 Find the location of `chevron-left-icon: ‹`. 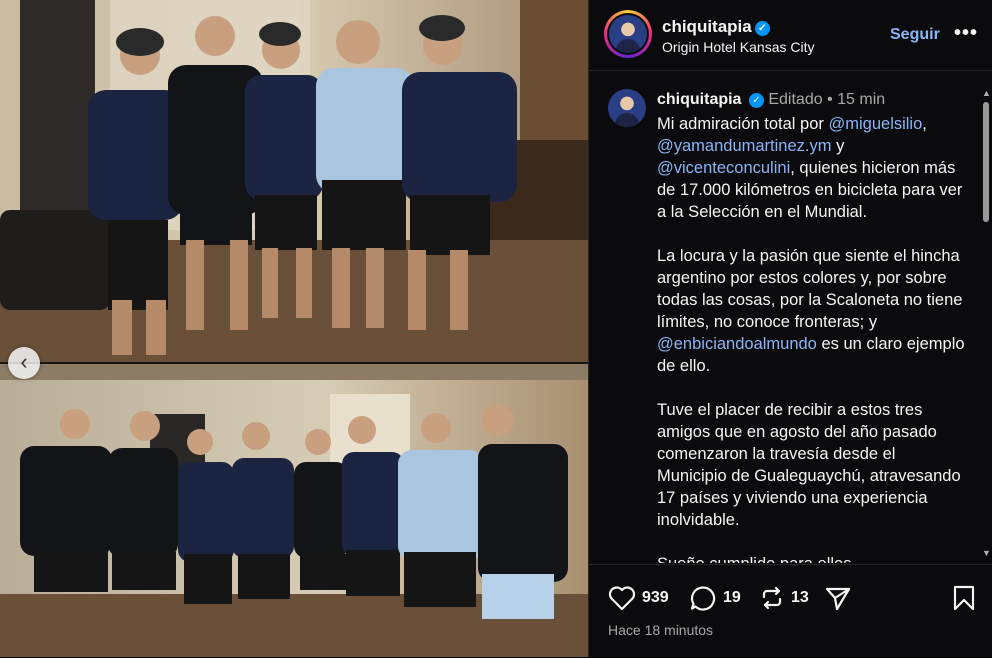

chevron-left-icon: ‹ is located at coordinates (24, 363).